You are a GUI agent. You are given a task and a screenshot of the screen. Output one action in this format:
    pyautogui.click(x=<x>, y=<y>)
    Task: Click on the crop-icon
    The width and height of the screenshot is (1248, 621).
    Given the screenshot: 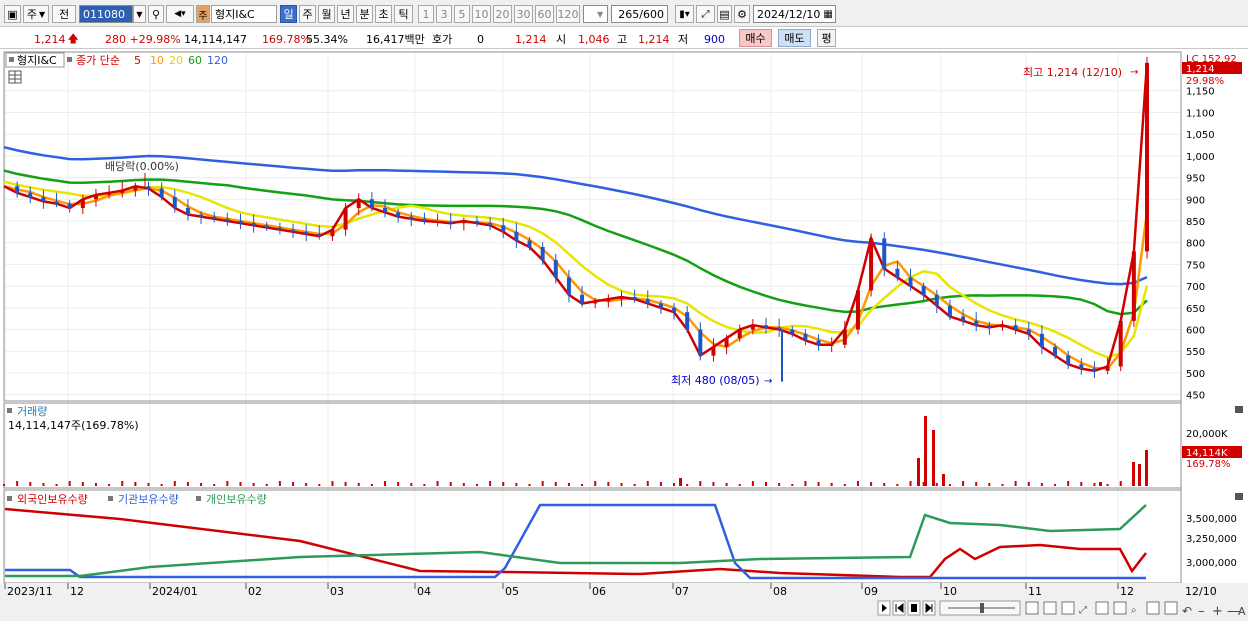 What is the action you would take?
    pyautogui.click(x=1171, y=608)
    